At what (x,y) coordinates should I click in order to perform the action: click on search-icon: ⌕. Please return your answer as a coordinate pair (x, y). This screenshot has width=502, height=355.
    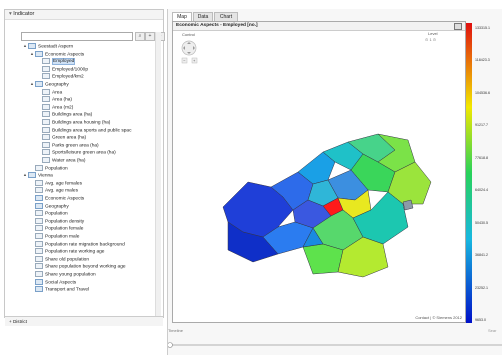
    Looking at the image, I should click on (140, 36).